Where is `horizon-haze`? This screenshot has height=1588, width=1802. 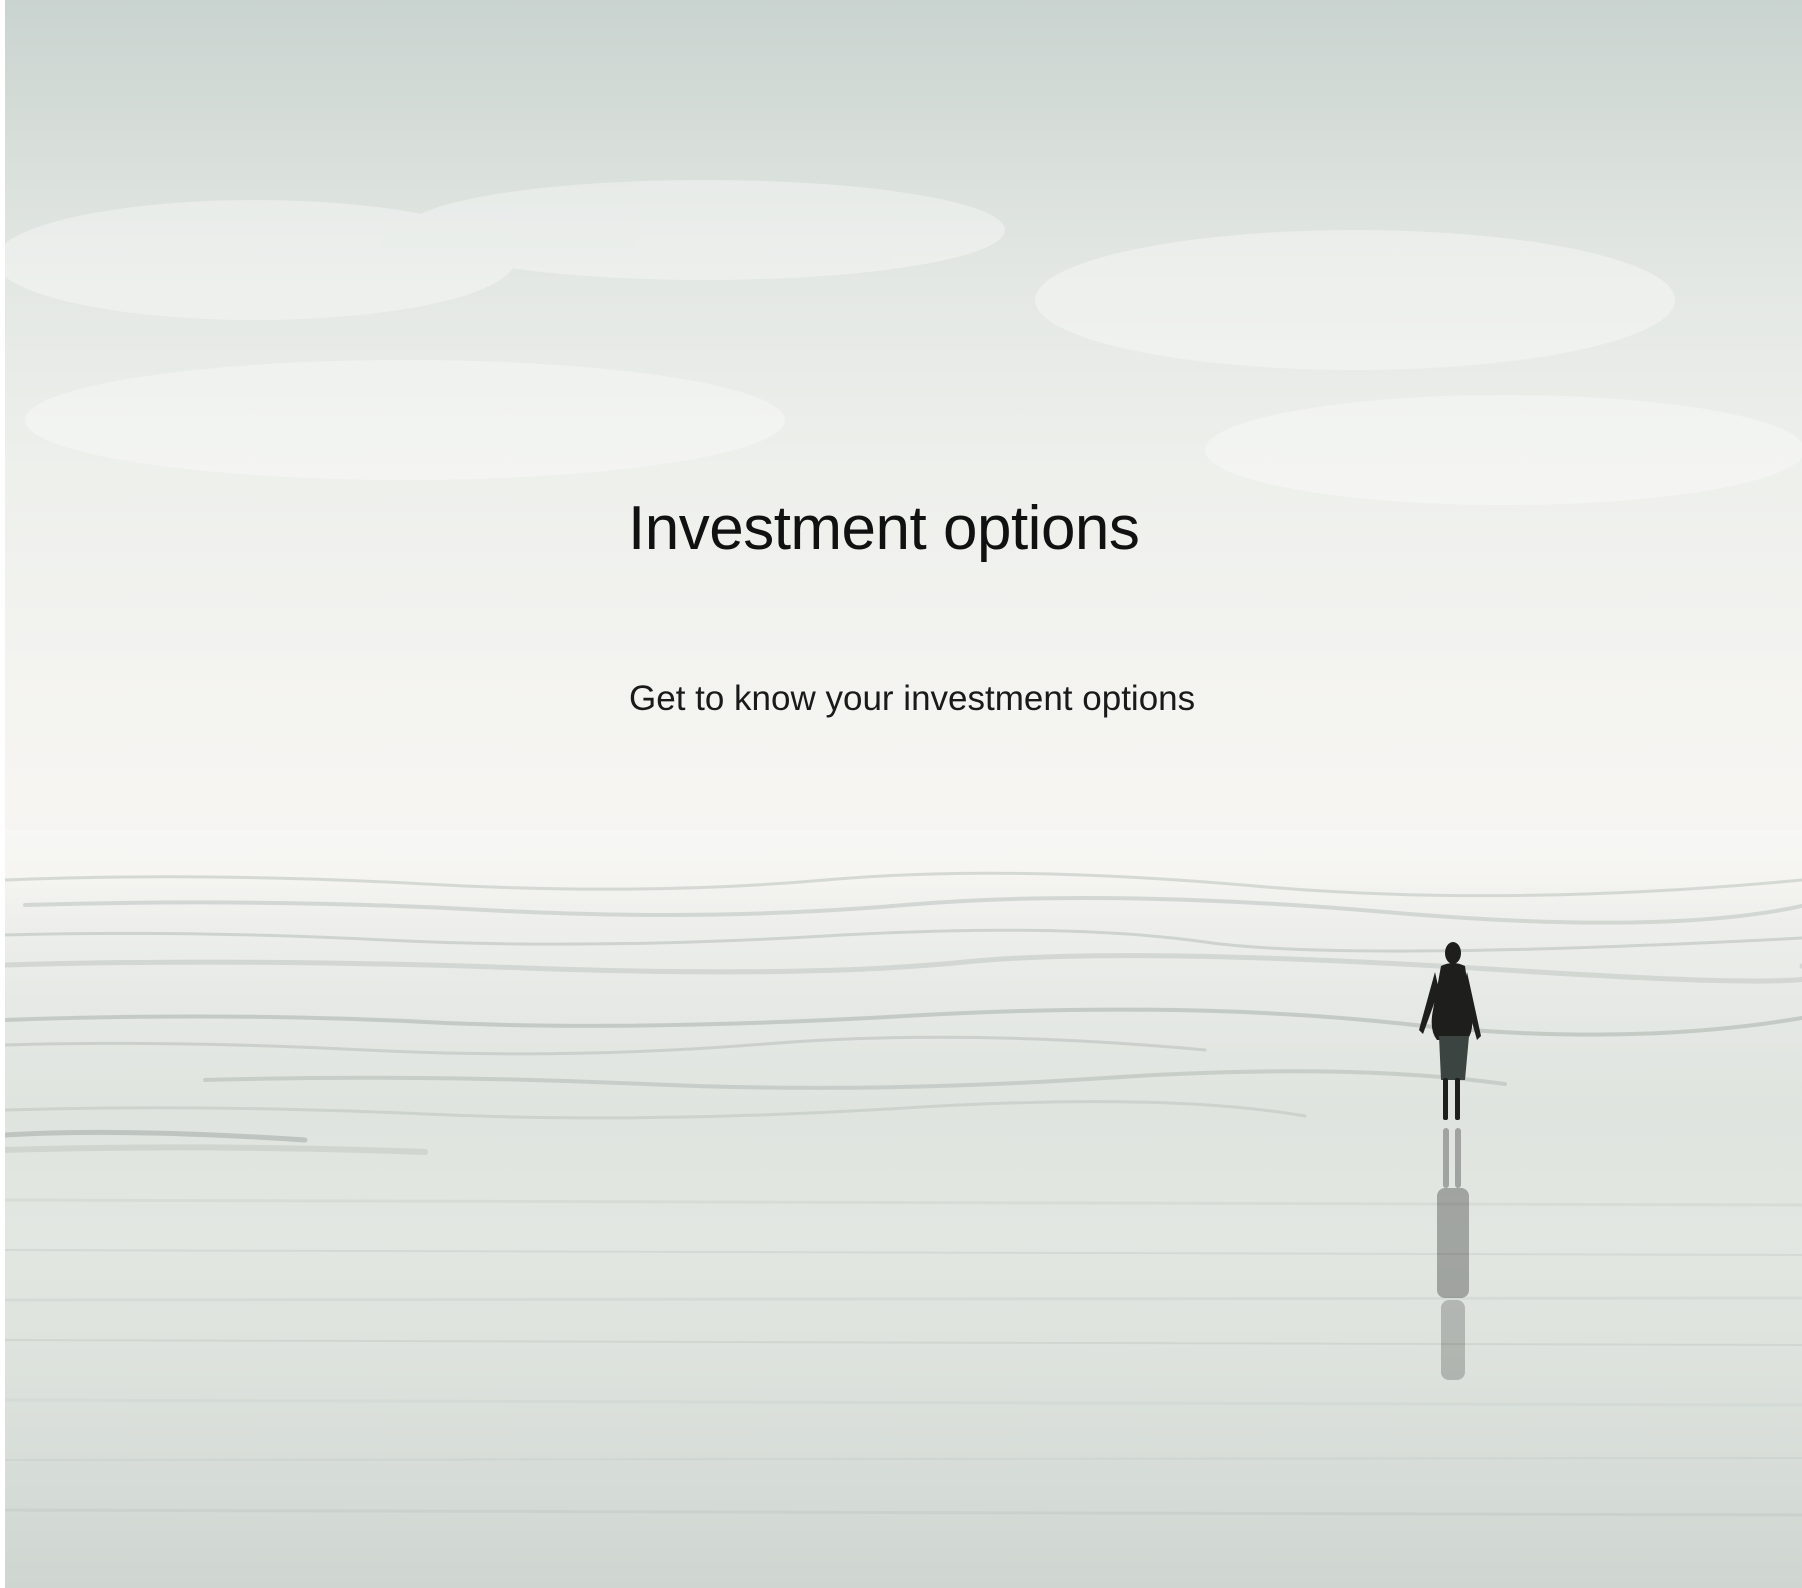 horizon-haze is located at coordinates (903, 860).